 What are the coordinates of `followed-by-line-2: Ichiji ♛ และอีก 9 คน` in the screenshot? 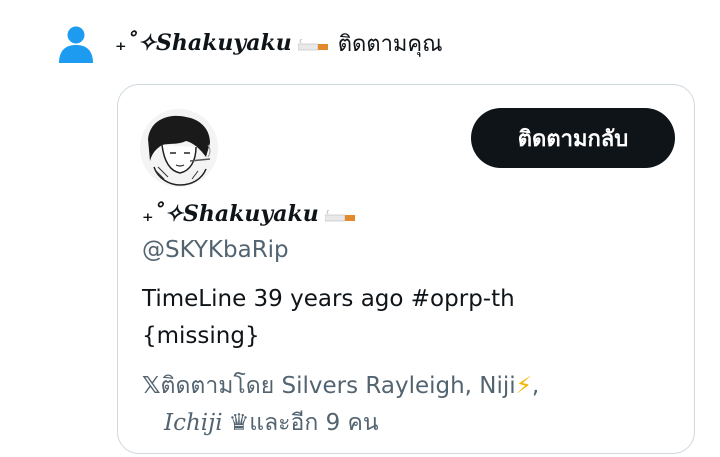 It's located at (340, 423).